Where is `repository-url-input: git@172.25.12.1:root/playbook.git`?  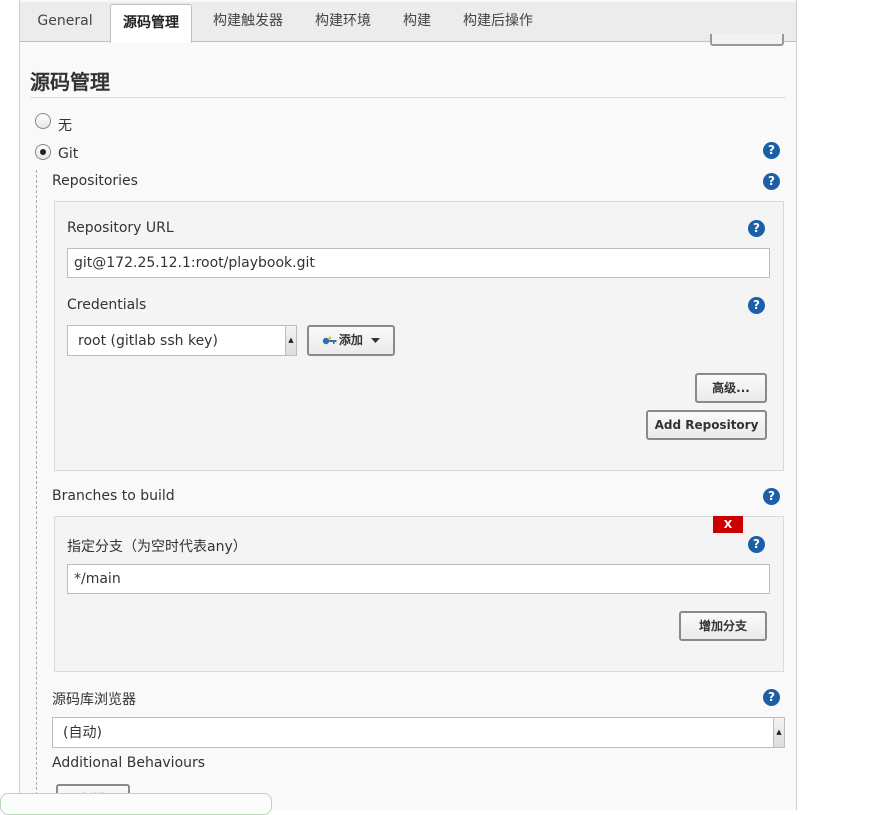
repository-url-input: git@172.25.12.1:root/playbook.git is located at coordinates (418, 263).